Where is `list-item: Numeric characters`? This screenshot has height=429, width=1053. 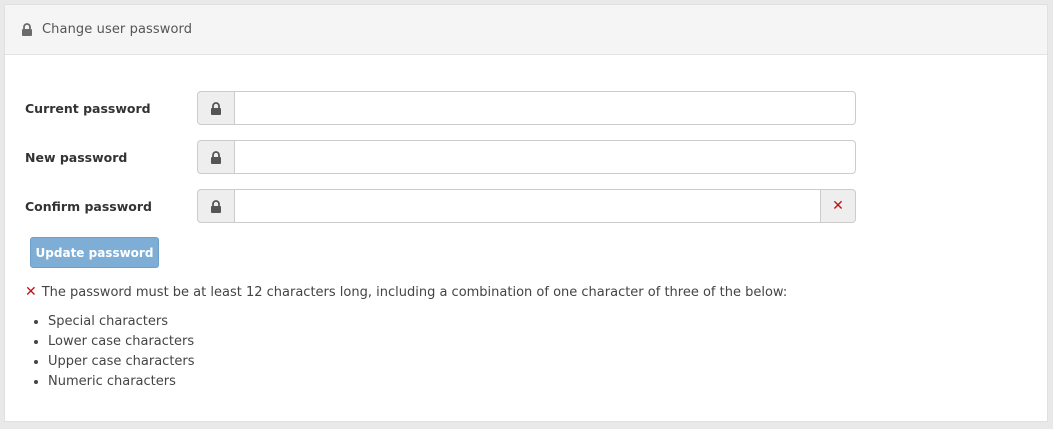 list-item: Numeric characters is located at coordinates (121, 382).